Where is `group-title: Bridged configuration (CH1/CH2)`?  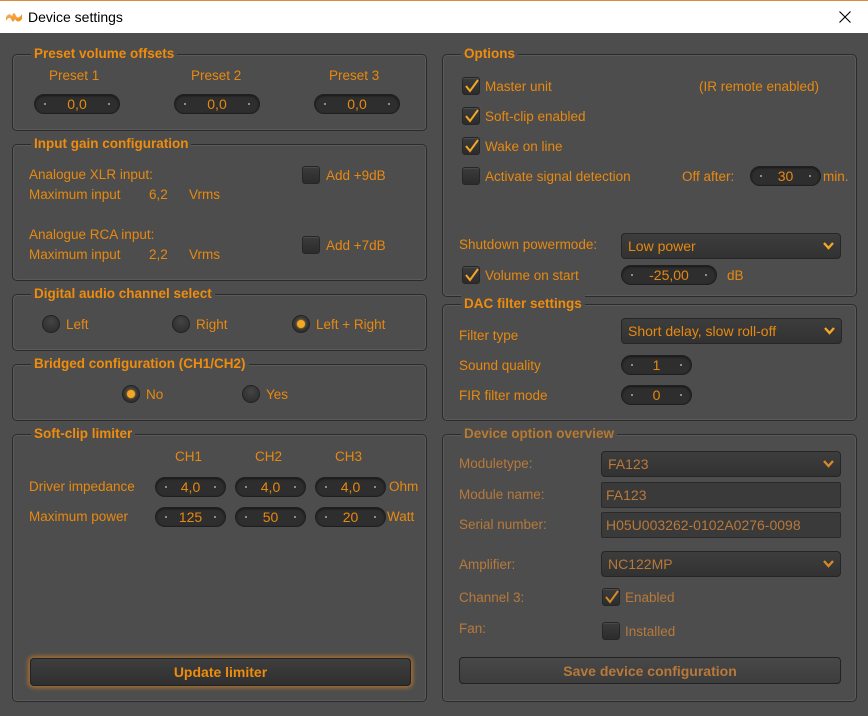 group-title: Bridged configuration (CH1/CH2) is located at coordinates (140, 364).